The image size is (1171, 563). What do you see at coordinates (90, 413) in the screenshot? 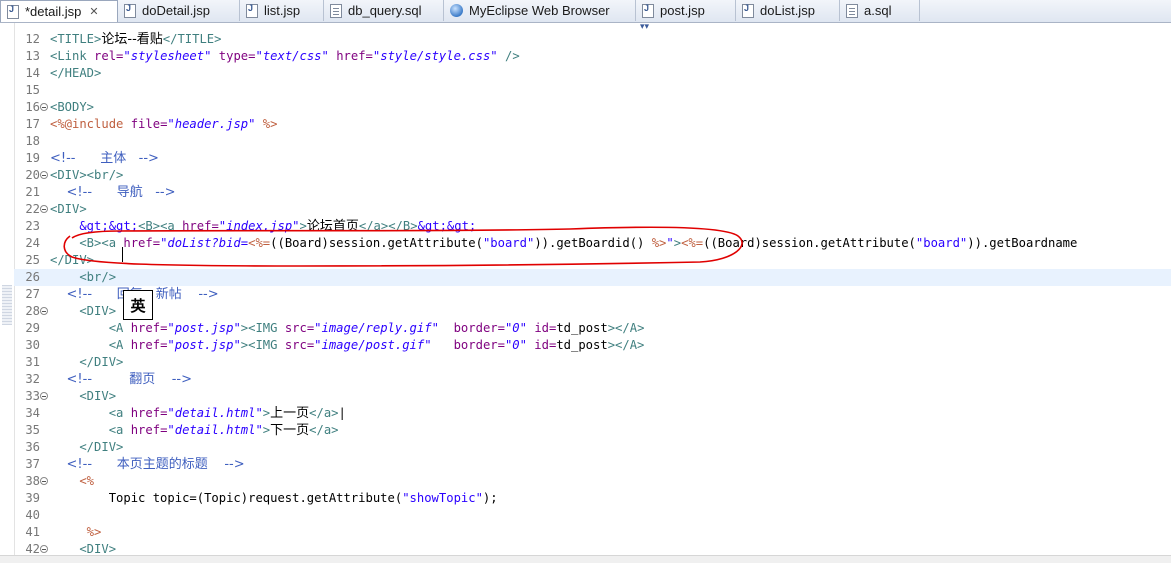
I see `code-token: <a` at bounding box center [90, 413].